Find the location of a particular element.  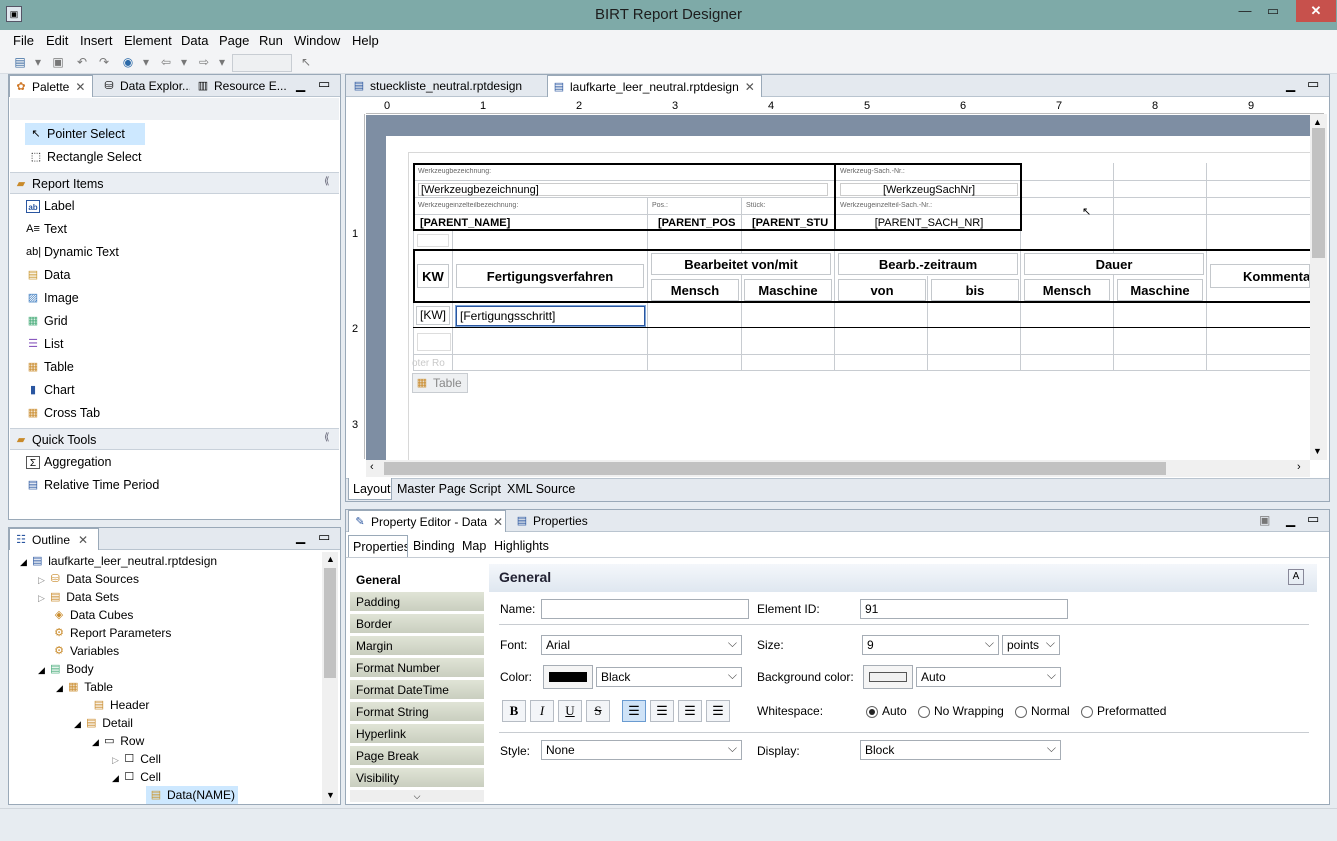

menu-help: Help is located at coordinates (365, 40).